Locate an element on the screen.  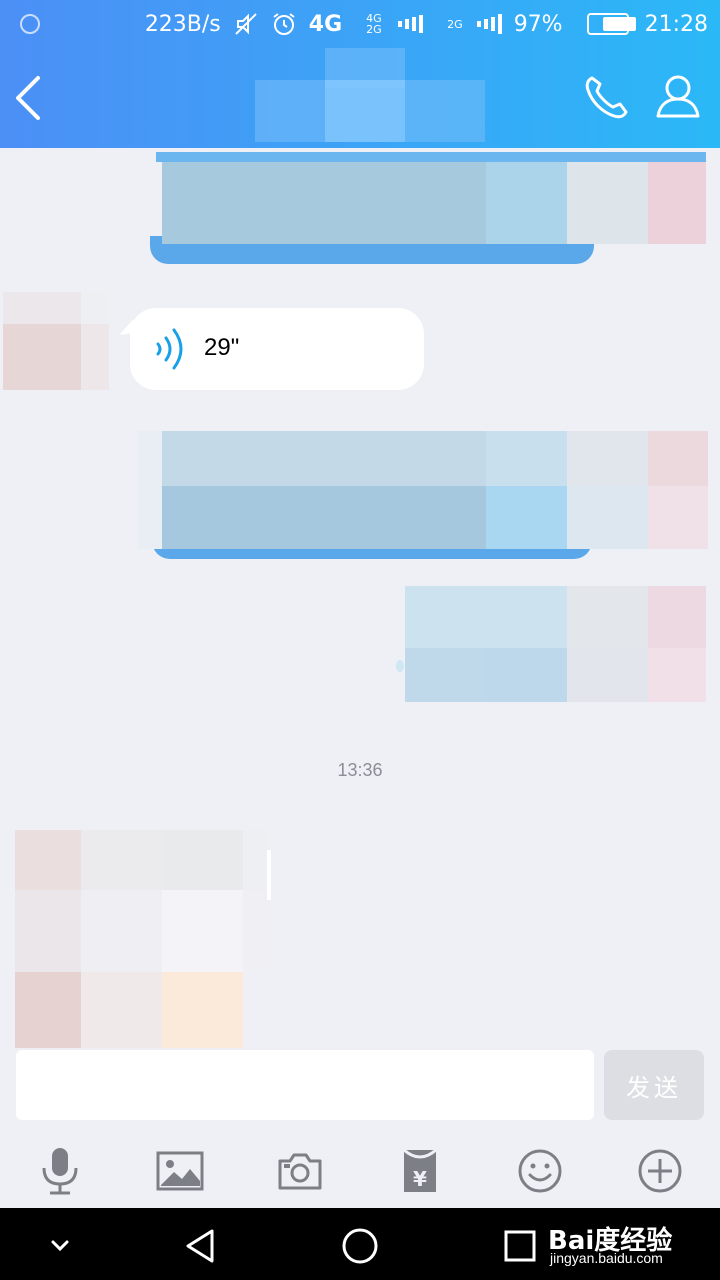
voice-wave-icon is located at coordinates (169, 349).